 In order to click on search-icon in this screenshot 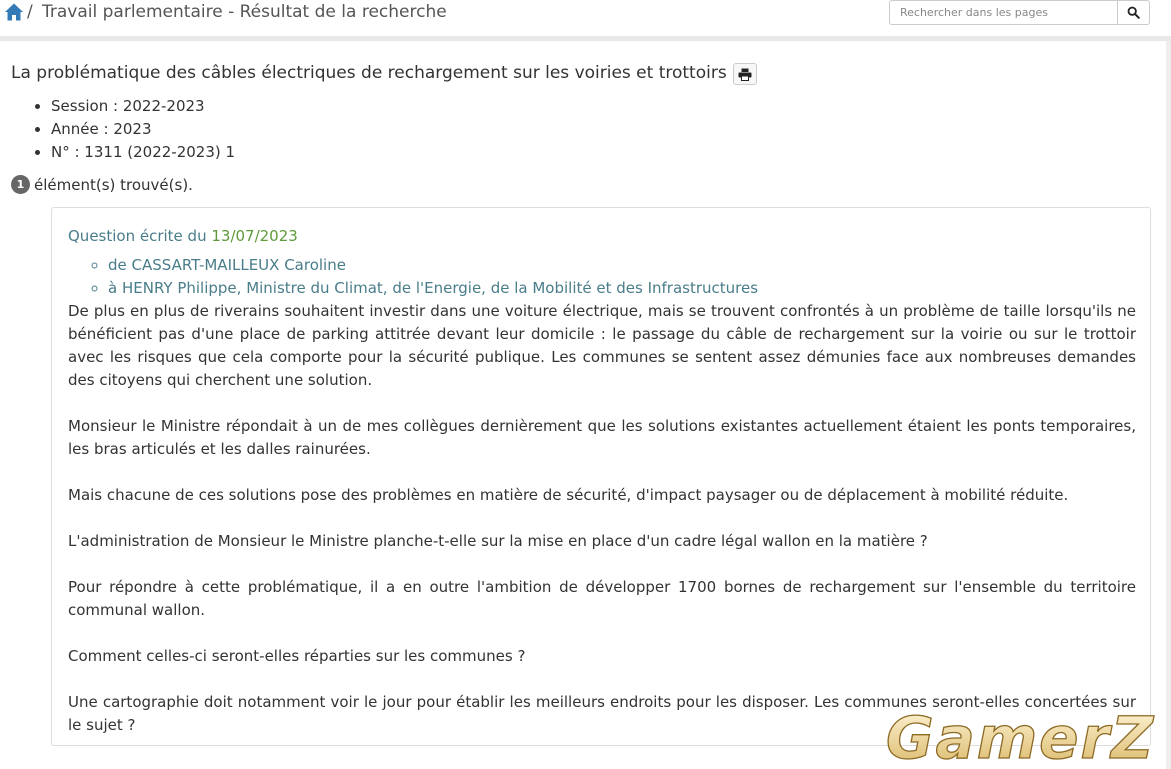, I will do `click(1133, 12)`.